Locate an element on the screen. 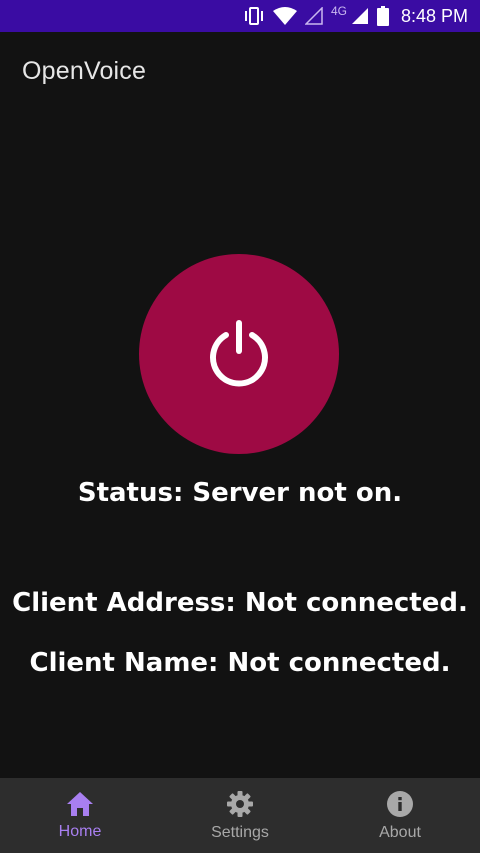  client-name-text: Client Name: Not connected. is located at coordinates (240, 663).